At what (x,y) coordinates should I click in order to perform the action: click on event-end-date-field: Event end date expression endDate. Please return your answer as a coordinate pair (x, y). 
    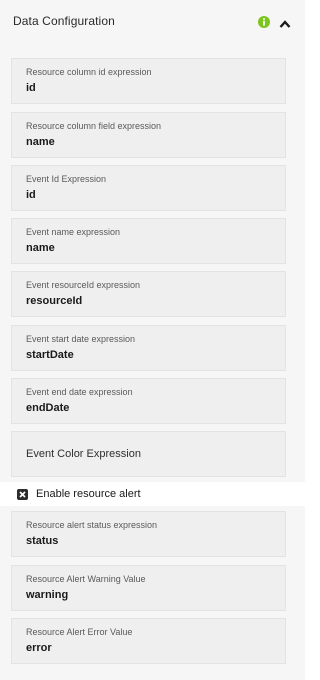
    Looking at the image, I should click on (148, 401).